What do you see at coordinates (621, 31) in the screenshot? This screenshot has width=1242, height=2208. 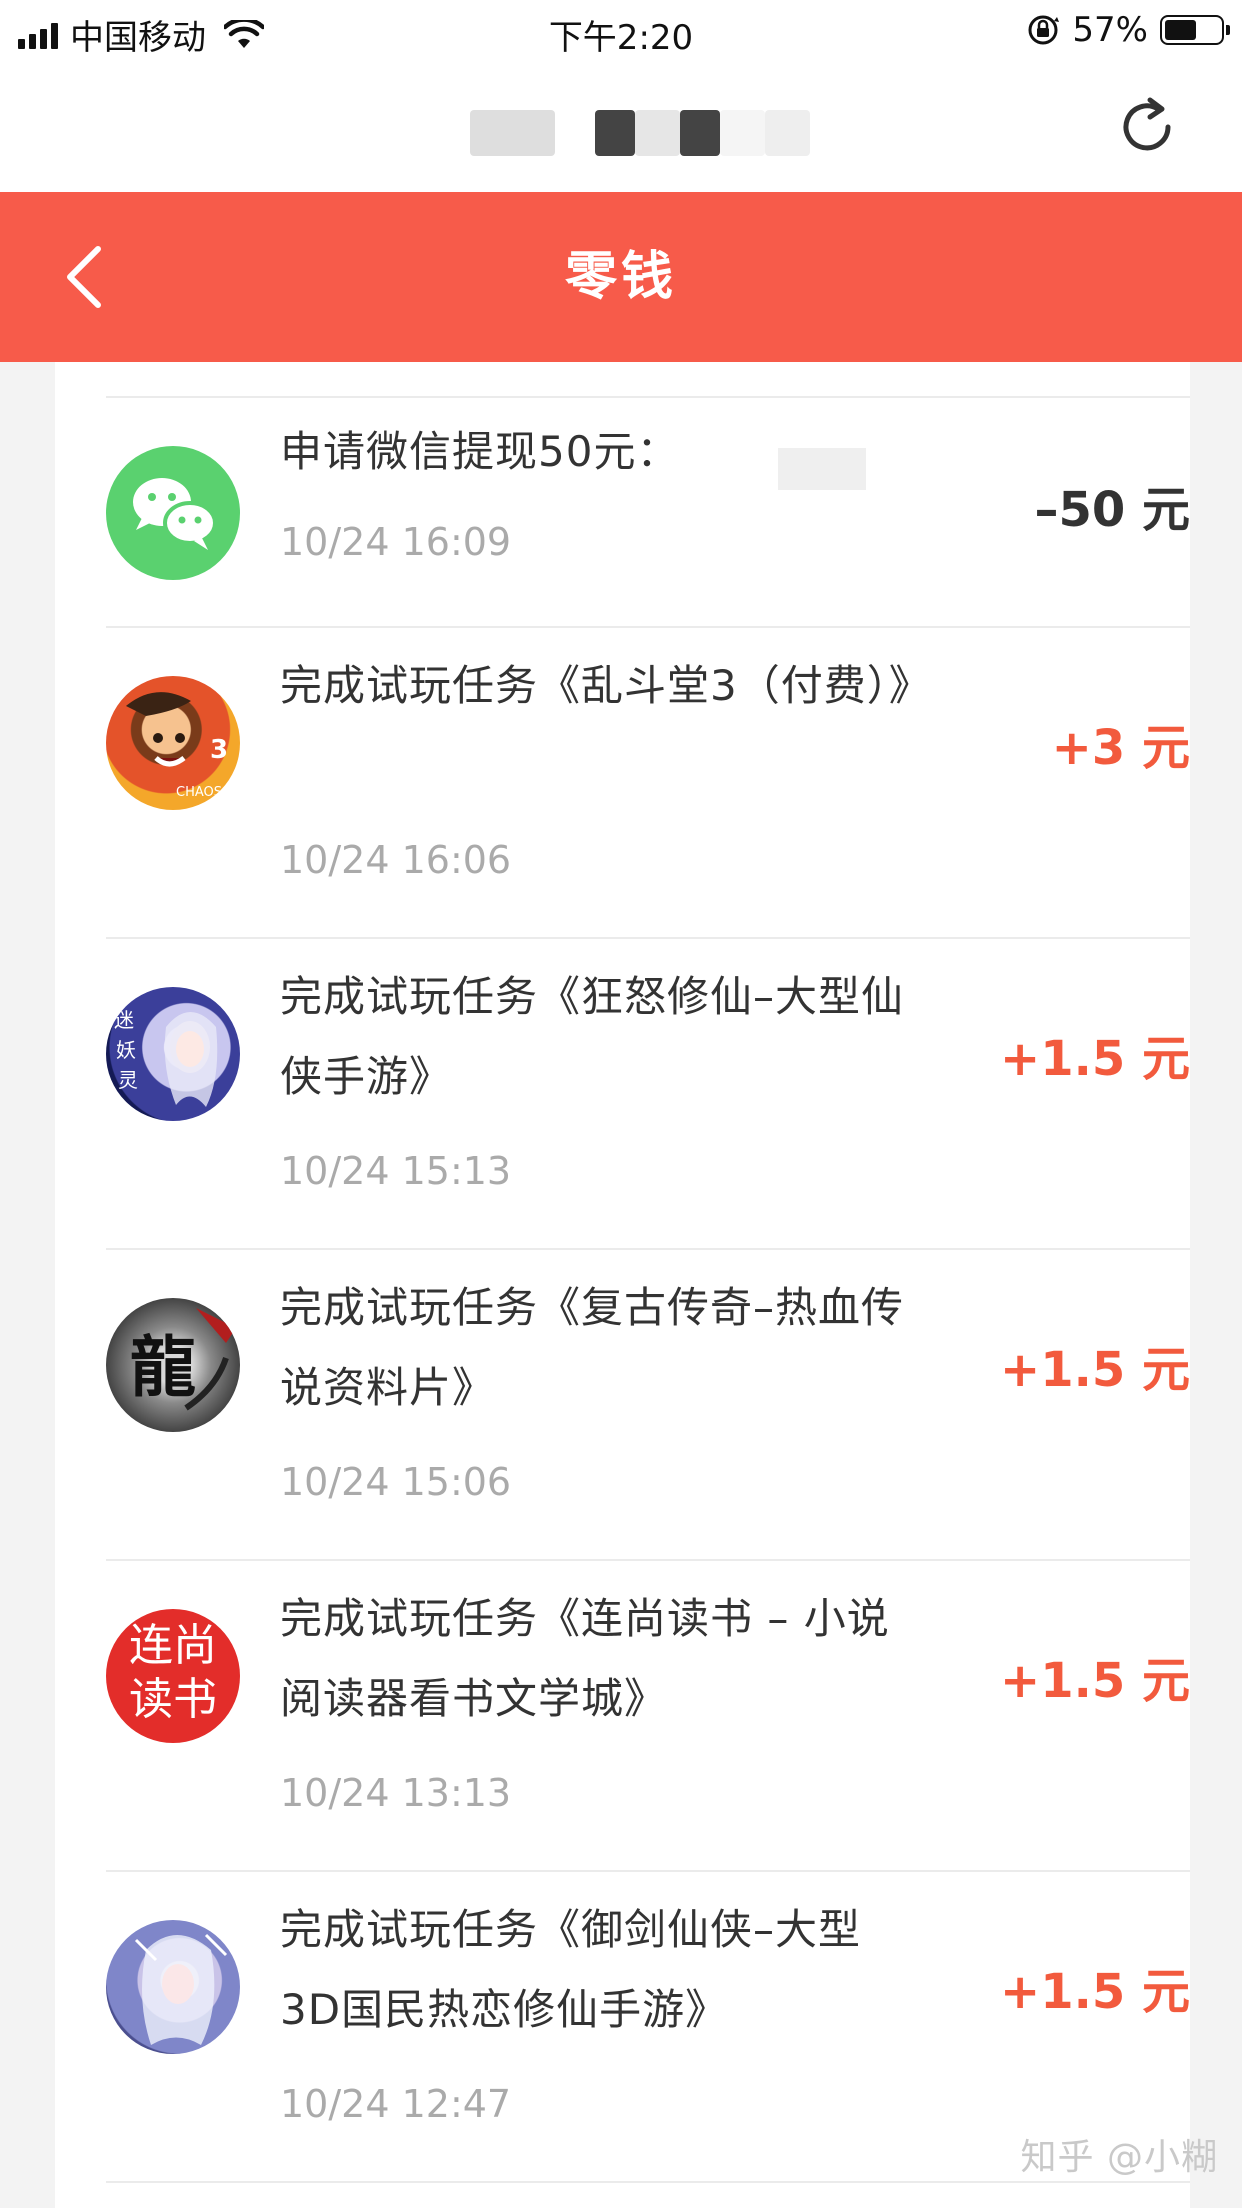 I see `status-bar: 中国移动 下午2:20 57%` at bounding box center [621, 31].